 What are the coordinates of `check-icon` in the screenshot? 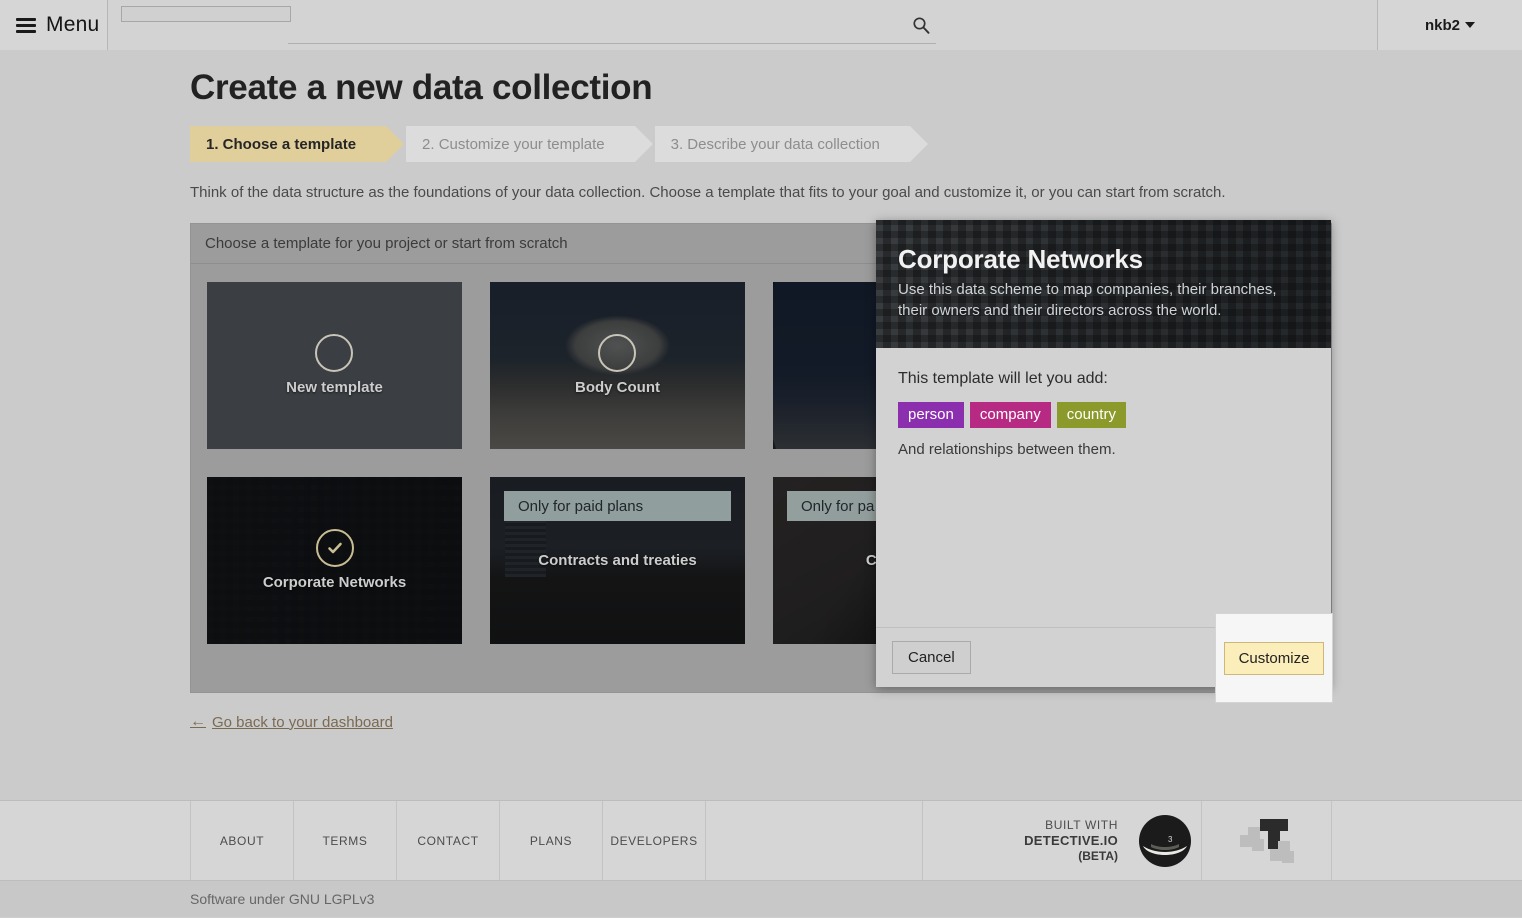 It's located at (334, 548).